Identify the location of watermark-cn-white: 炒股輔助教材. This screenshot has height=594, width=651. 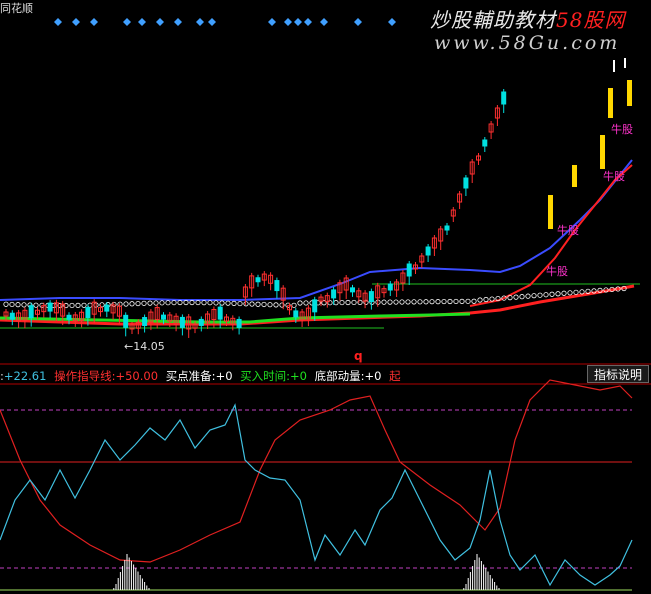
(493, 20).